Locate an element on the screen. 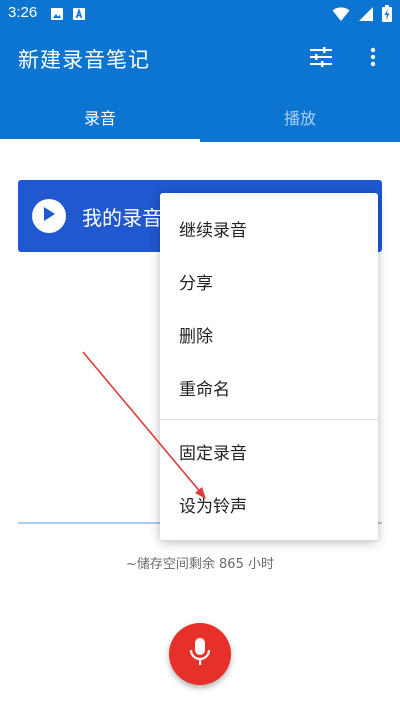 This screenshot has height=711, width=400. signal-icon is located at coordinates (366, 16).